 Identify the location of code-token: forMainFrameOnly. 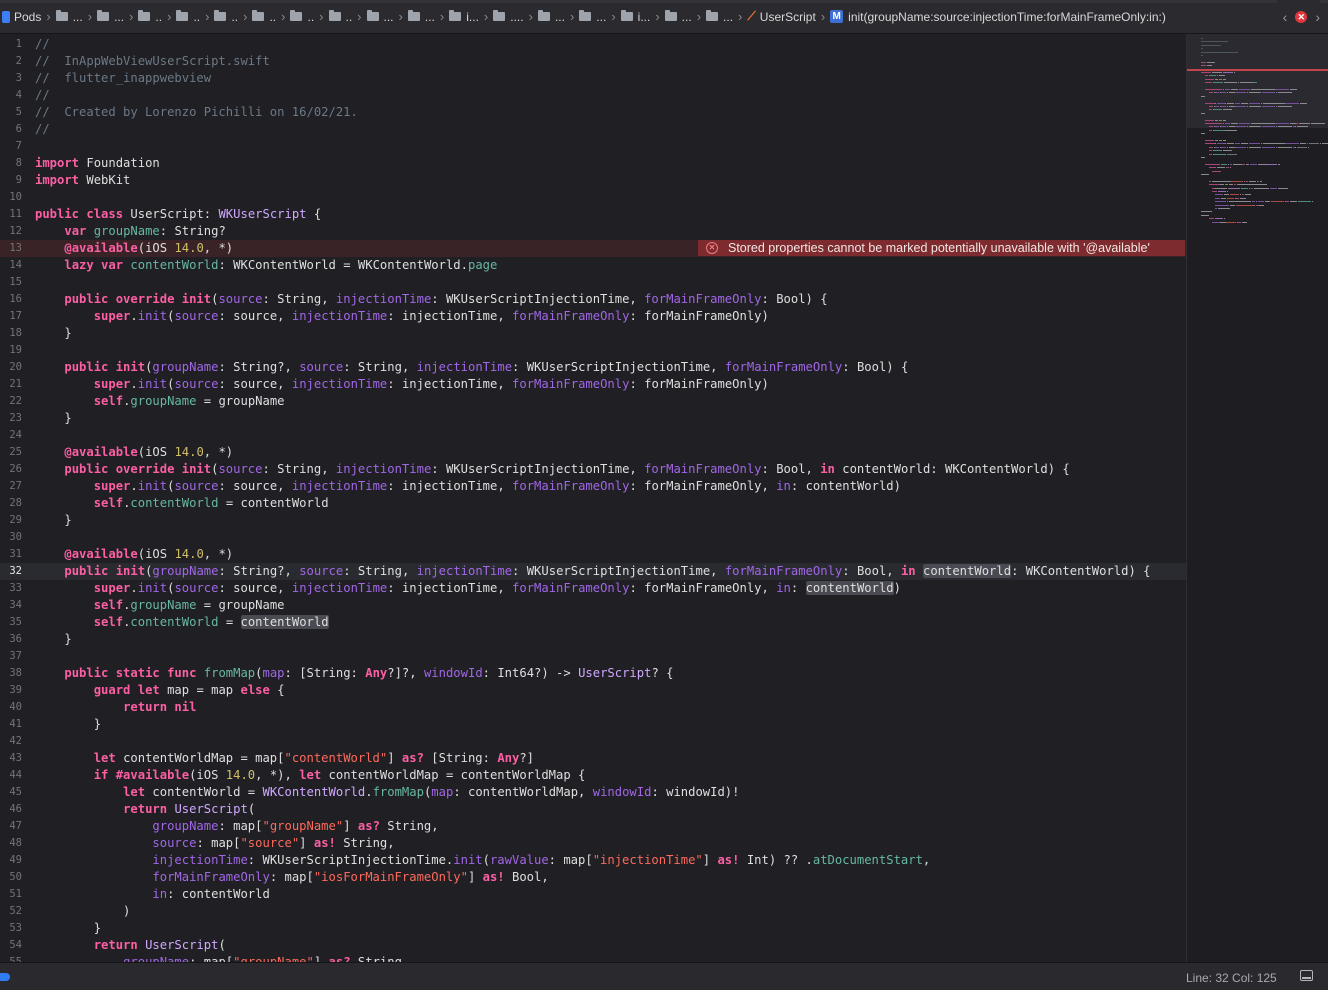
(571, 316).